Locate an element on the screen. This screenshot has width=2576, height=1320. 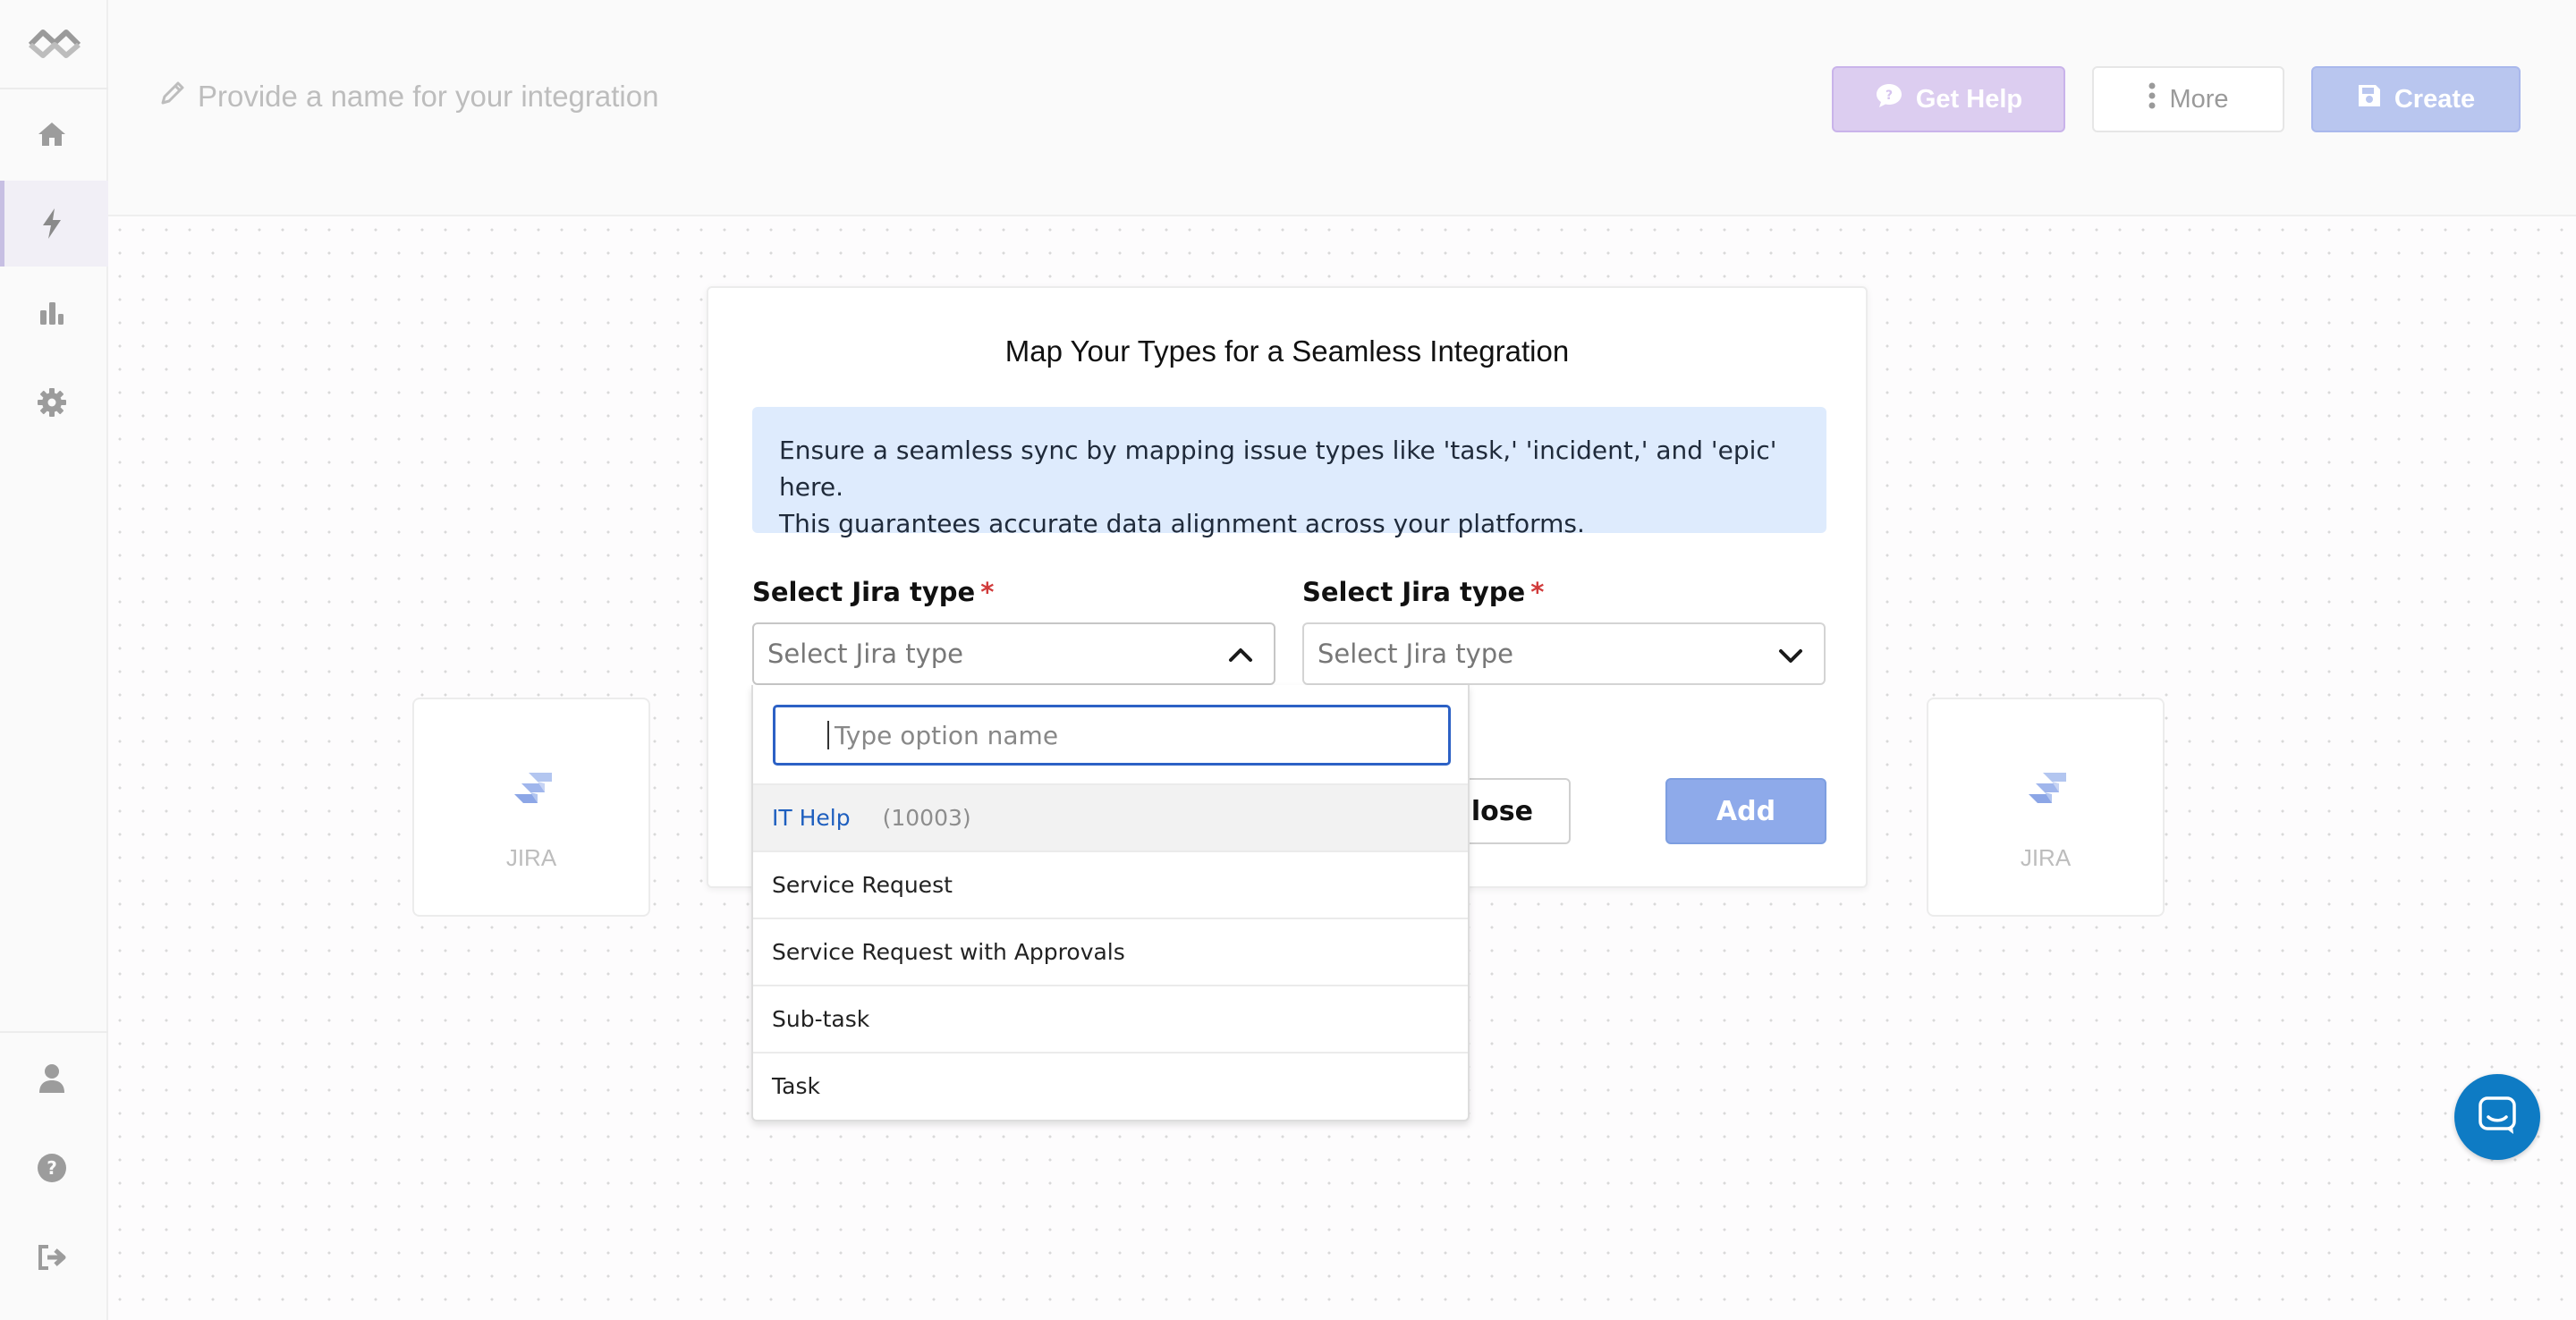
logout-icon is located at coordinates (52, 1257).